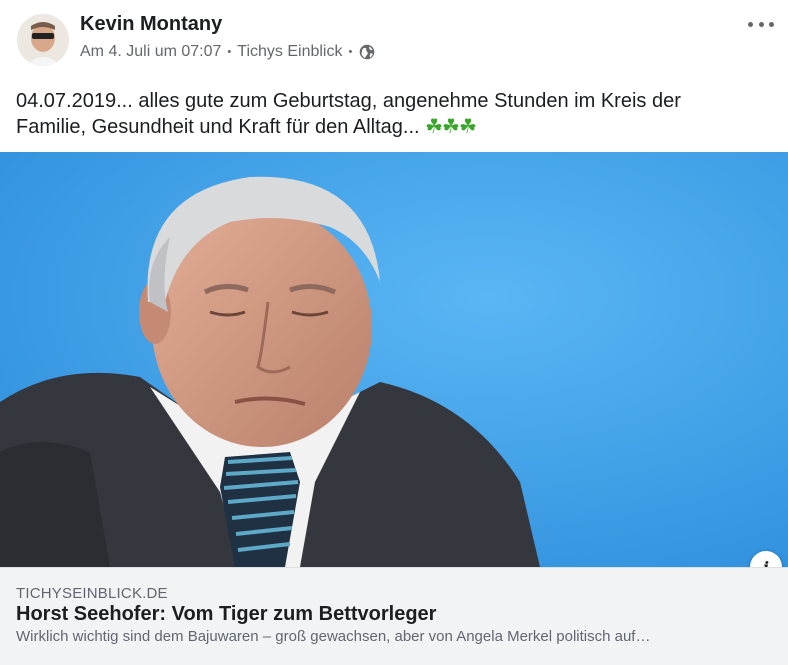 Image resolution: width=788 pixels, height=665 pixels. I want to click on link-domain: TICHYSEINBLICK.DE, so click(92, 593).